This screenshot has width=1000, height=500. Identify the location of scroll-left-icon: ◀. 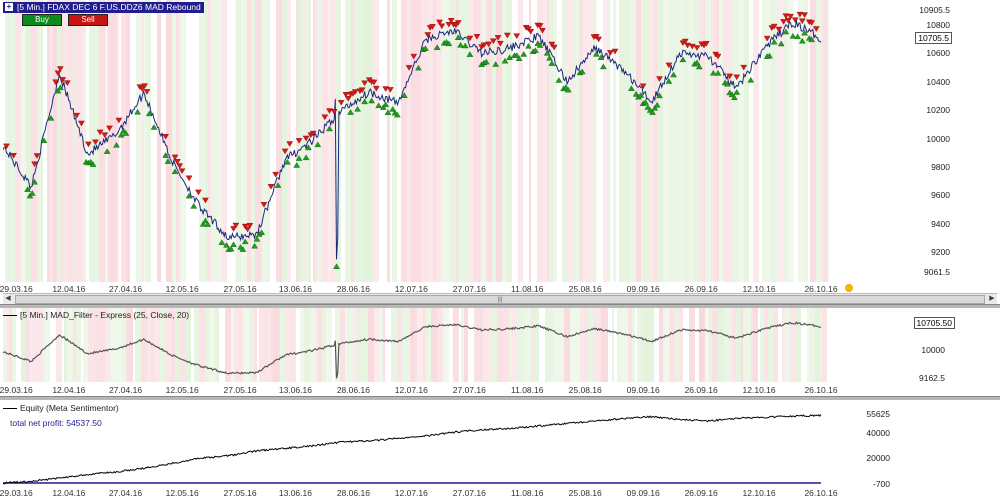
(8, 299).